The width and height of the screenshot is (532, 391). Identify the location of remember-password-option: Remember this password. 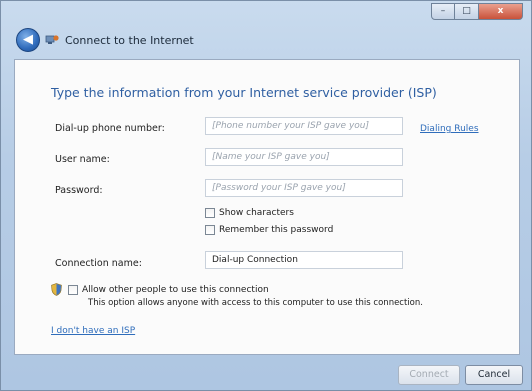
(269, 230).